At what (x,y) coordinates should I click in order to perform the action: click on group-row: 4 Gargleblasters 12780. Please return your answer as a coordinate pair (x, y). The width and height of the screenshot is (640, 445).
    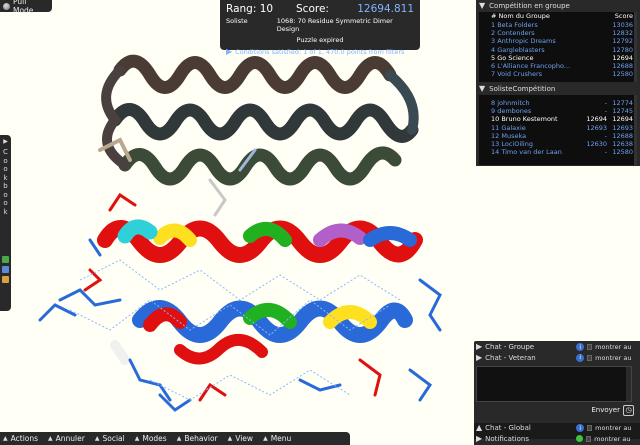
    Looking at the image, I should click on (558, 50).